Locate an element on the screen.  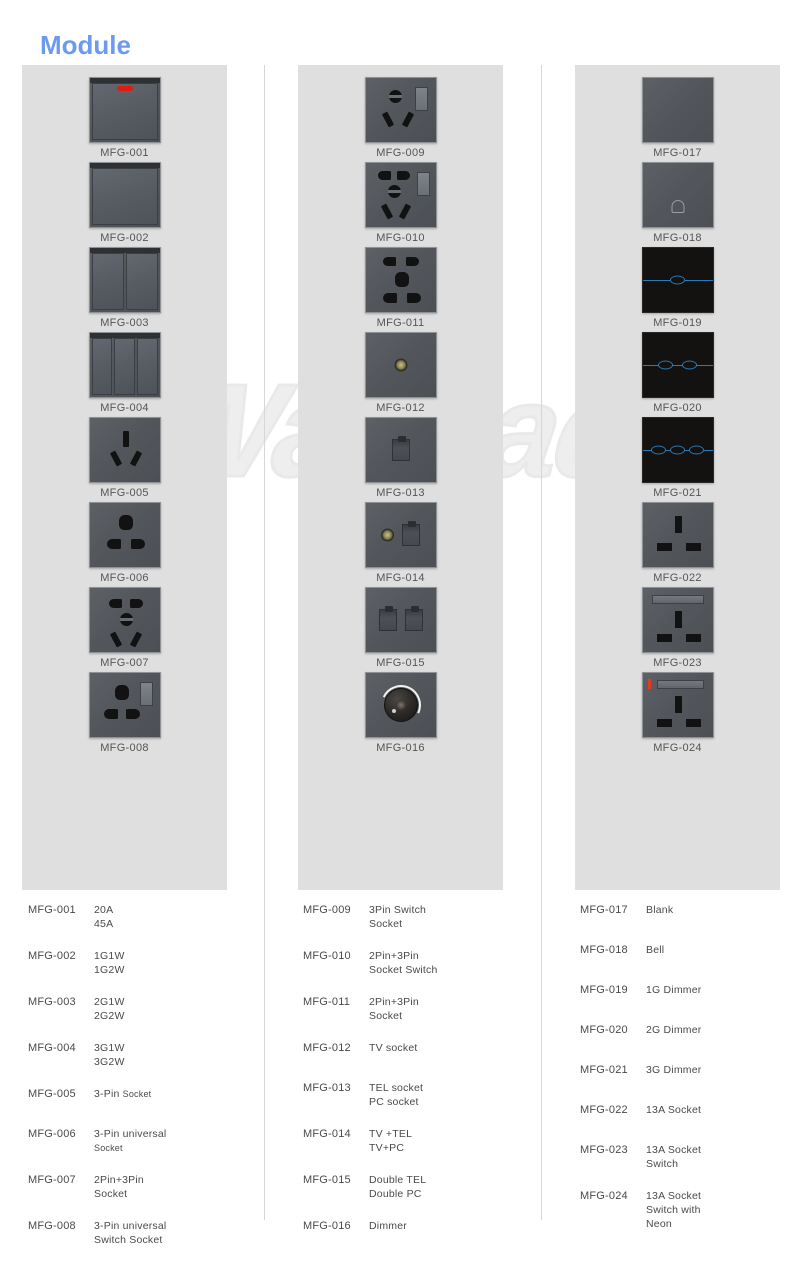
legend-description: 13A Socket Switch with Neon is located at coordinates (673, 1210).